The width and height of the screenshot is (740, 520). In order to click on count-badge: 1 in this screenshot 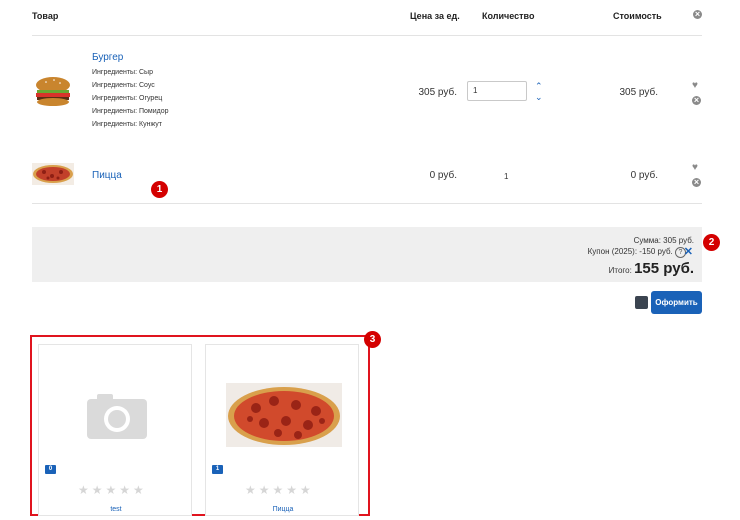, I will do `click(217, 469)`.